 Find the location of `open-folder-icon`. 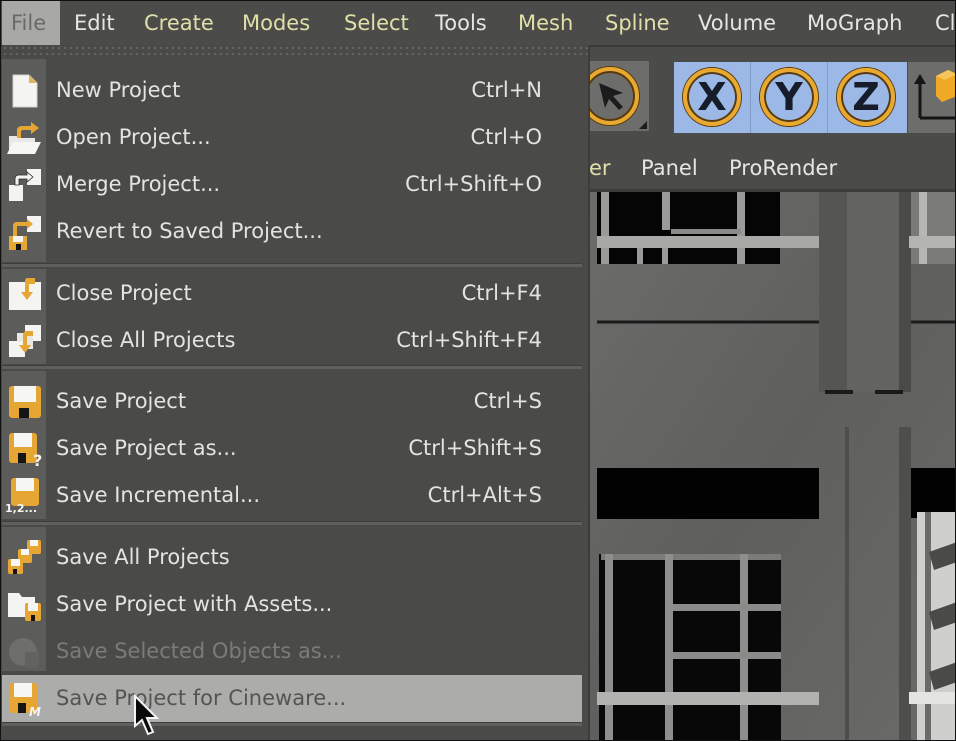

open-folder-icon is located at coordinates (24, 138).